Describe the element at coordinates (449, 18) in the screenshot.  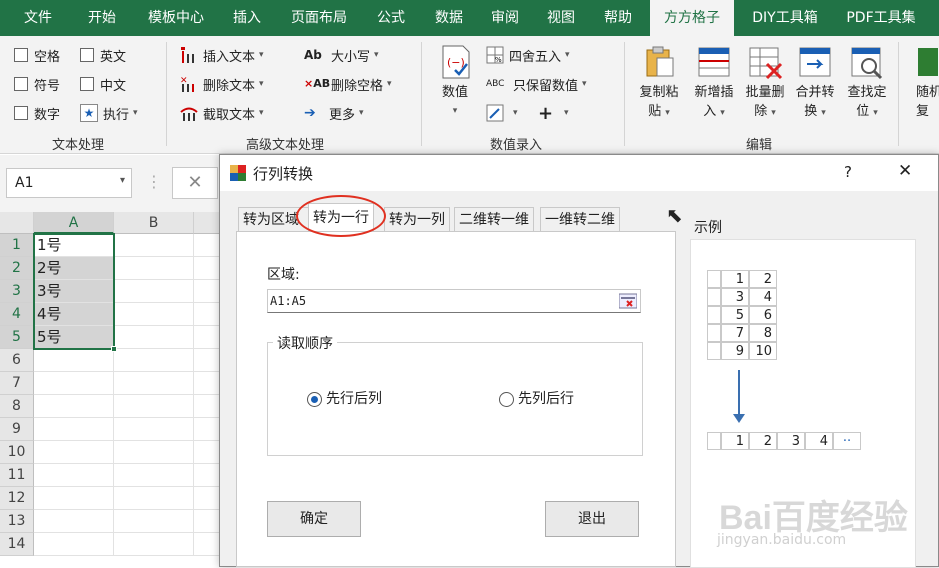
I see `tab-data: 数据` at that location.